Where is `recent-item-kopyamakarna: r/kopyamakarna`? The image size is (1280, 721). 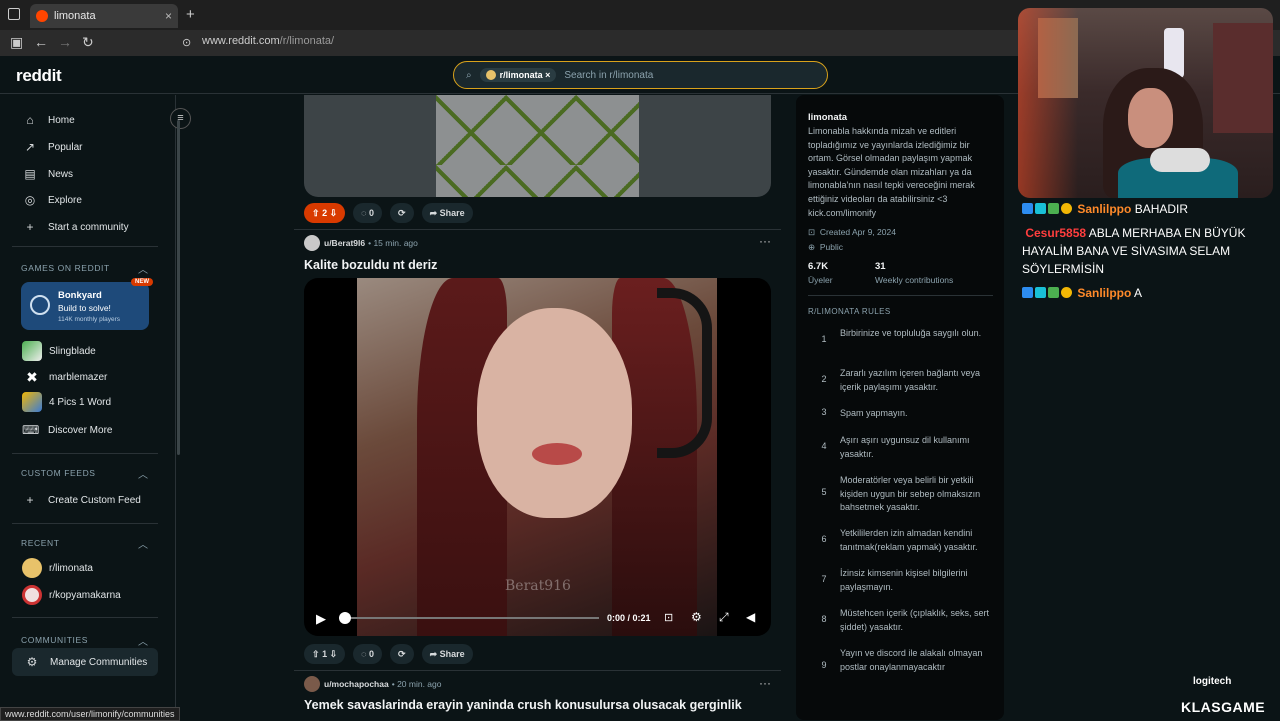
recent-item-kopyamakarna: r/kopyamakarna is located at coordinates (71, 595).